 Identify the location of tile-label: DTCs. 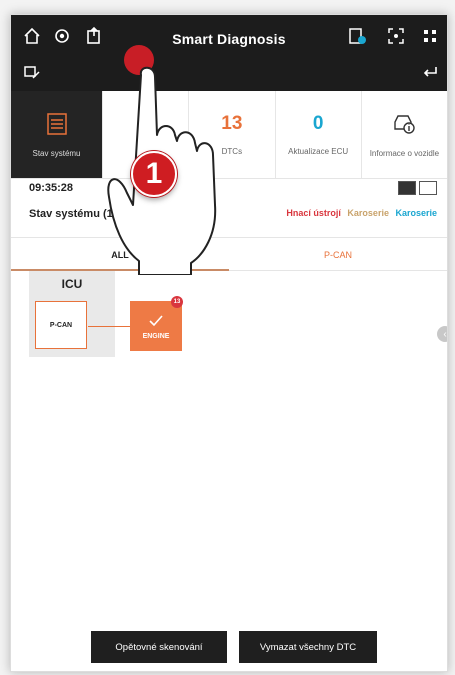
(232, 151).